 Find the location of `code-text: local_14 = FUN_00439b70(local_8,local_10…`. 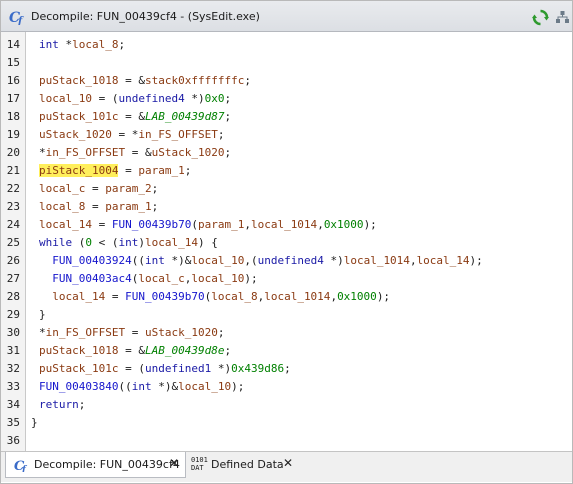

code-text: local_14 = FUN_00439b70(local_8,local_10… is located at coordinates (214, 296).